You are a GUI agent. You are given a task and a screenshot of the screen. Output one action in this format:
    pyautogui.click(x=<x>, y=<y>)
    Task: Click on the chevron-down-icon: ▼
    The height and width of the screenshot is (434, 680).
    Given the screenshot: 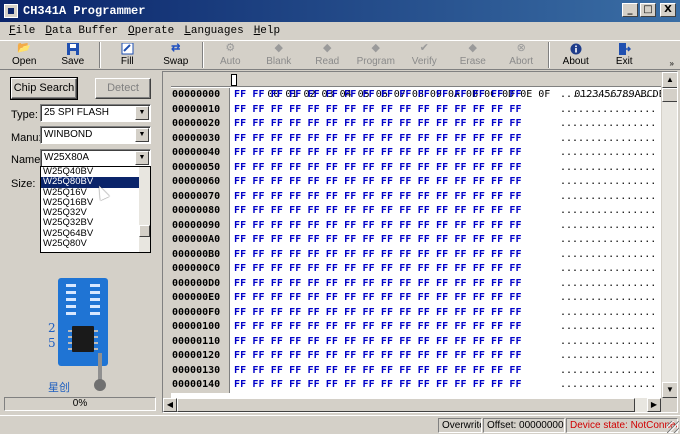 What is the action you would take?
    pyautogui.click(x=142, y=135)
    